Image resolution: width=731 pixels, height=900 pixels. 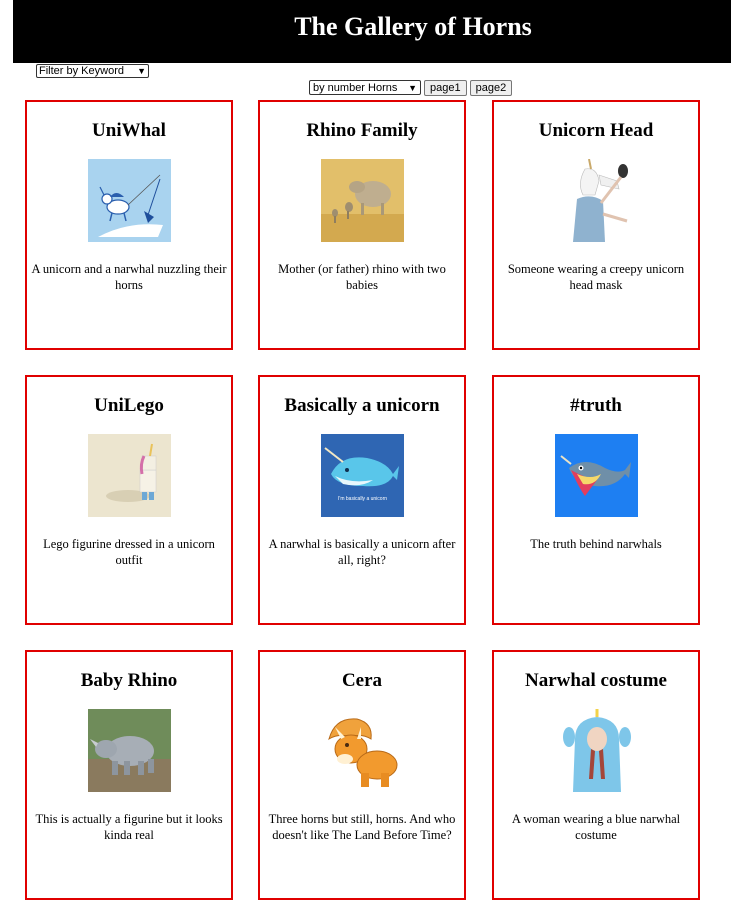 I want to click on baby-rhino-image, so click(x=129, y=750).